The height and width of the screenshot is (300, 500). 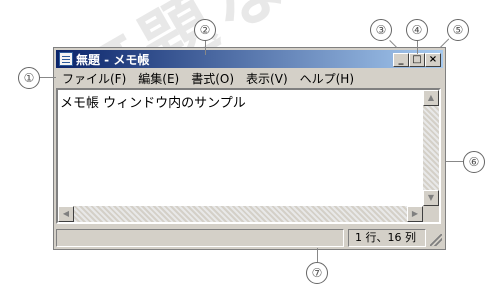 What do you see at coordinates (317, 273) in the screenshot?
I see `callout-7: ⑦` at bounding box center [317, 273].